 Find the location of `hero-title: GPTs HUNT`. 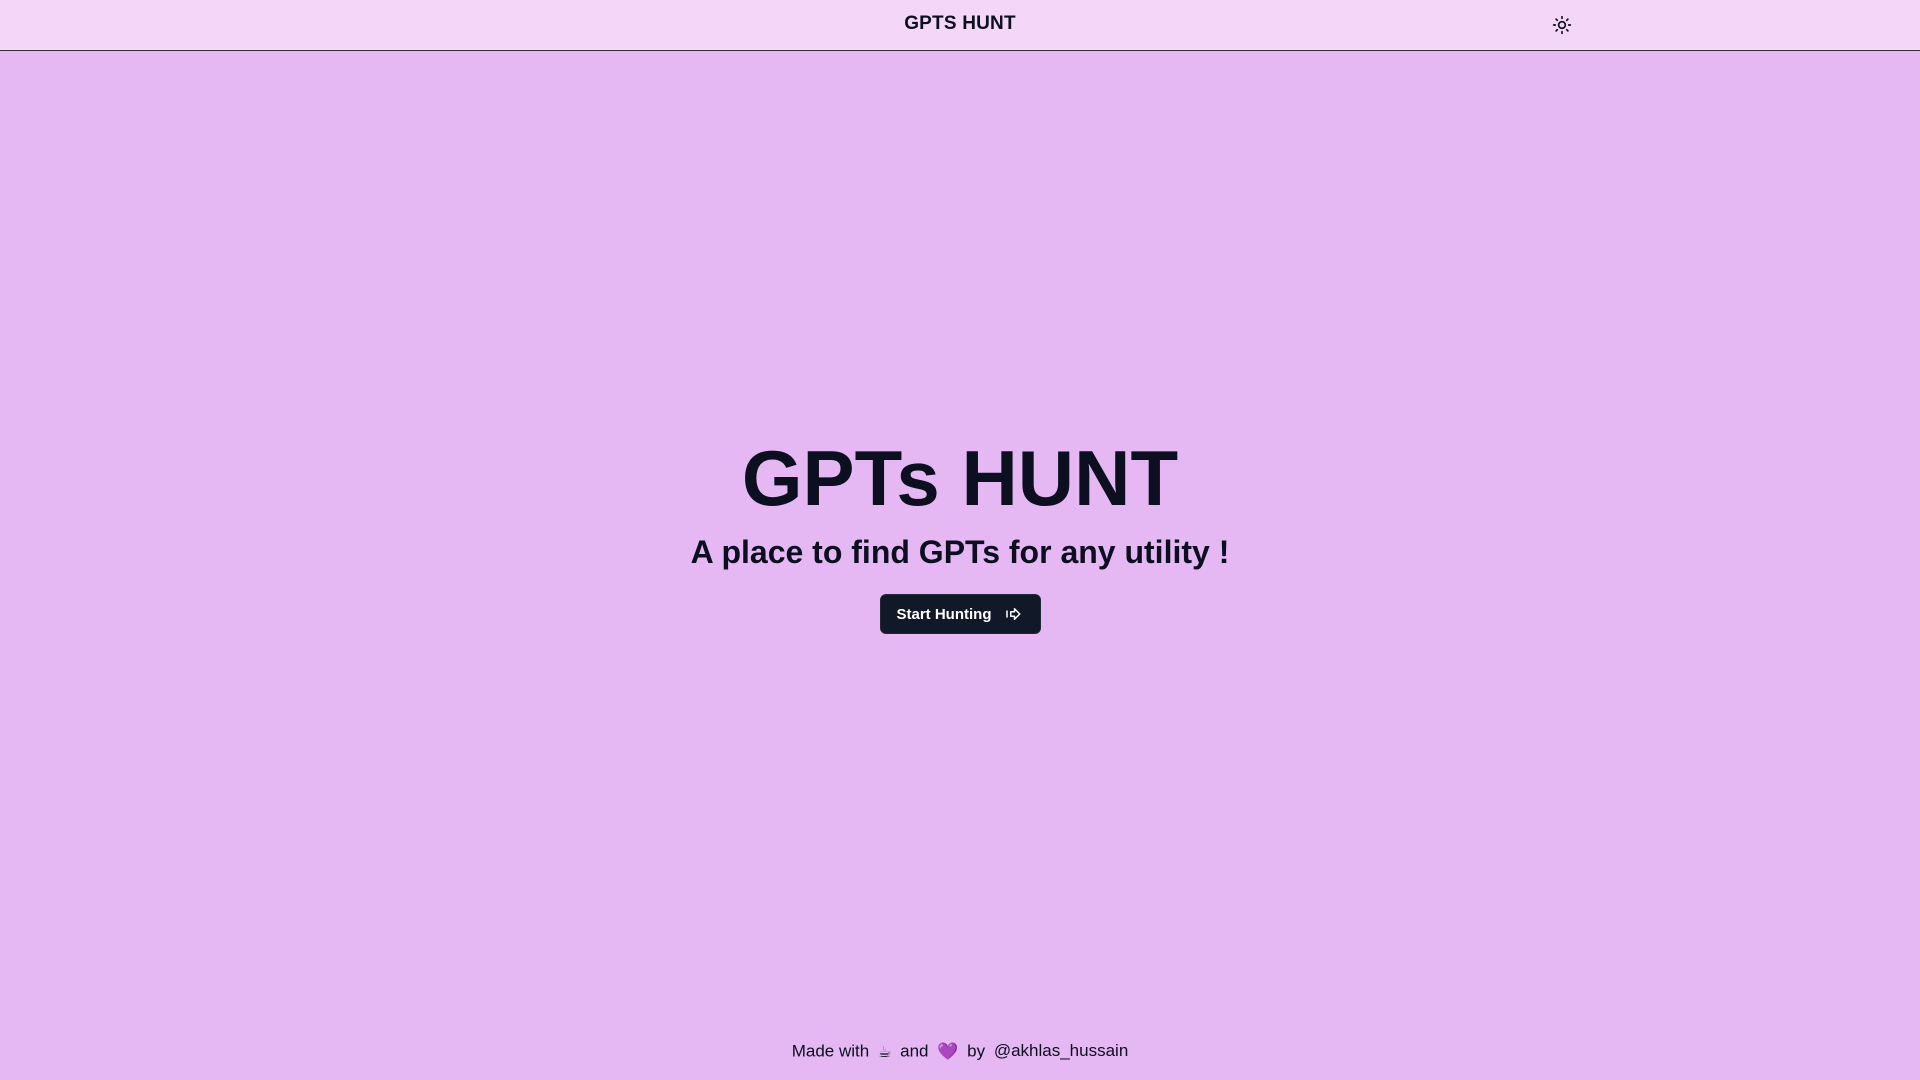

hero-title: GPTs HUNT is located at coordinates (960, 478).